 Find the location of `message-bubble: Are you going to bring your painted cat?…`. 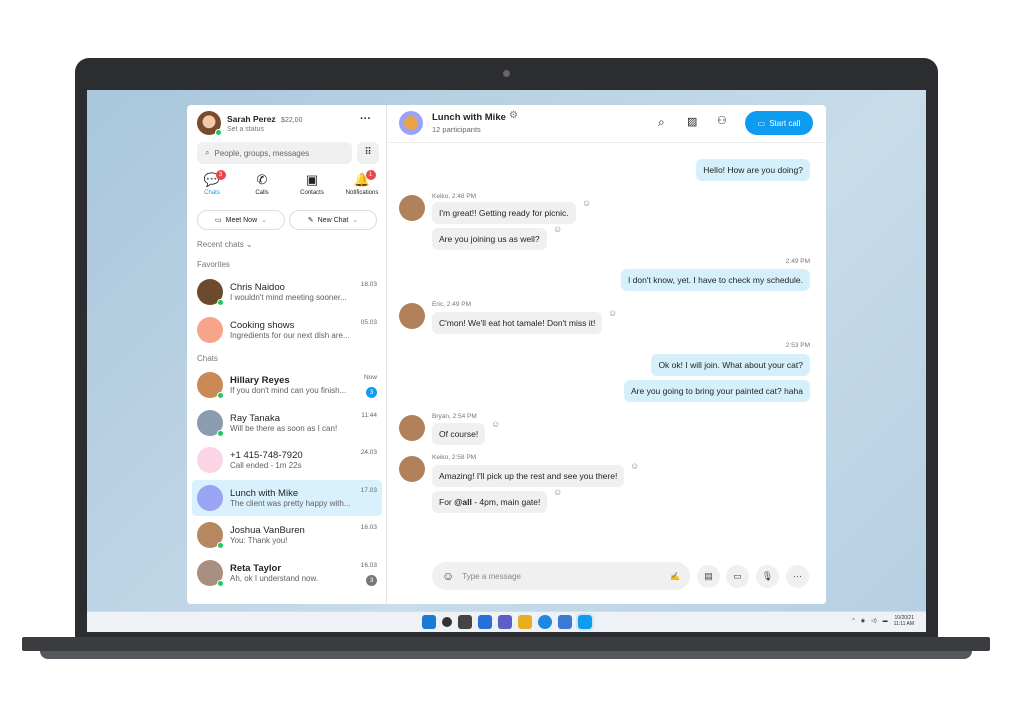

message-bubble: Are you going to bring your painted cat?… is located at coordinates (716, 391).